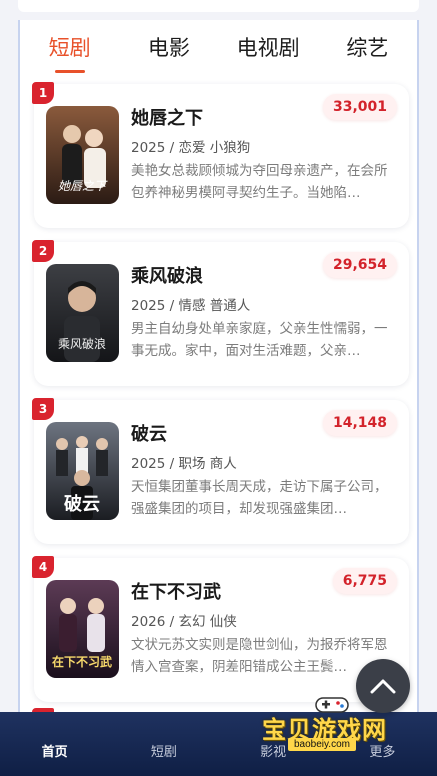 The image size is (437, 776). I want to click on chevron-up-icon, so click(383, 686).